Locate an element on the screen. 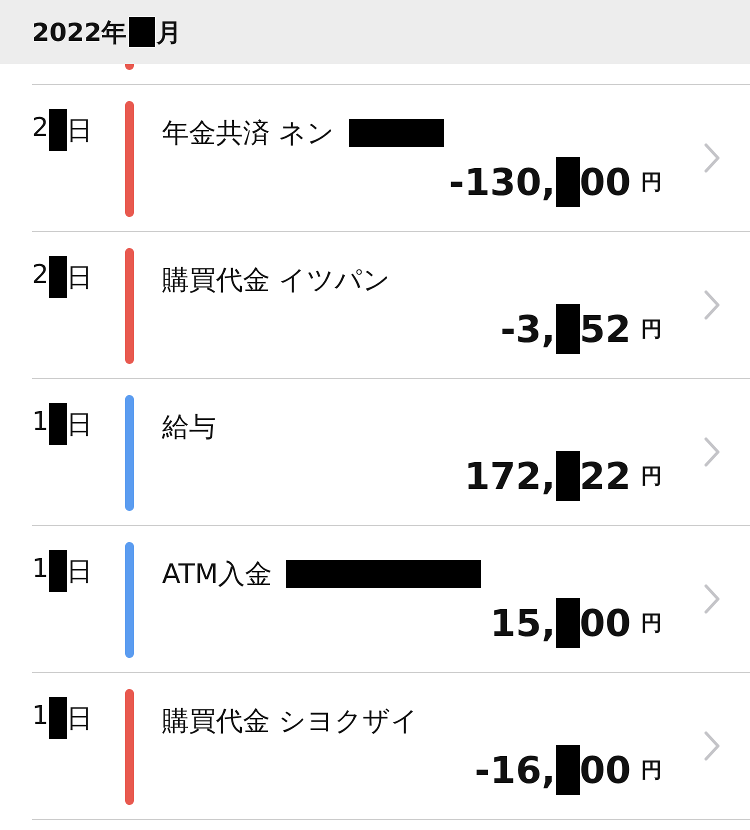 This screenshot has height=830, width=750. transaction-title: 購買代金 イツパン is located at coordinates (276, 281).